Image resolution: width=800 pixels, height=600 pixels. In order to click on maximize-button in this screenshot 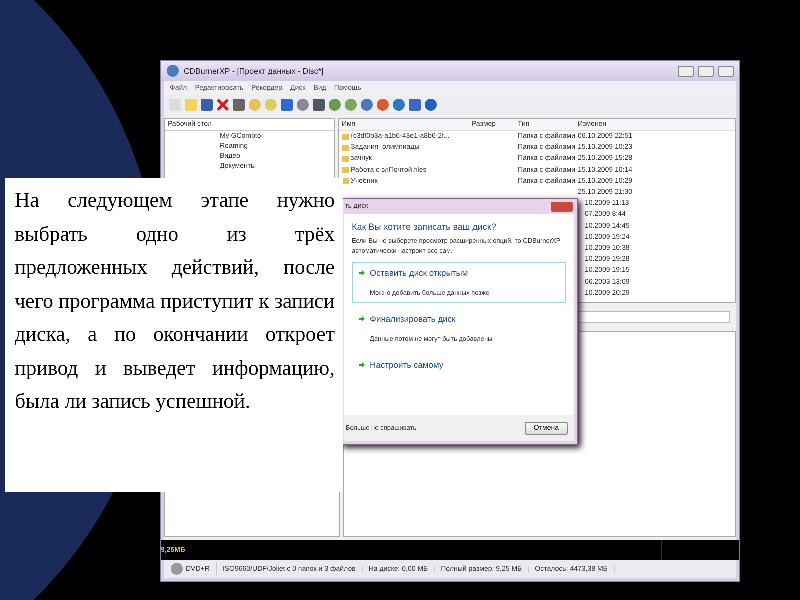, I will do `click(706, 71)`.